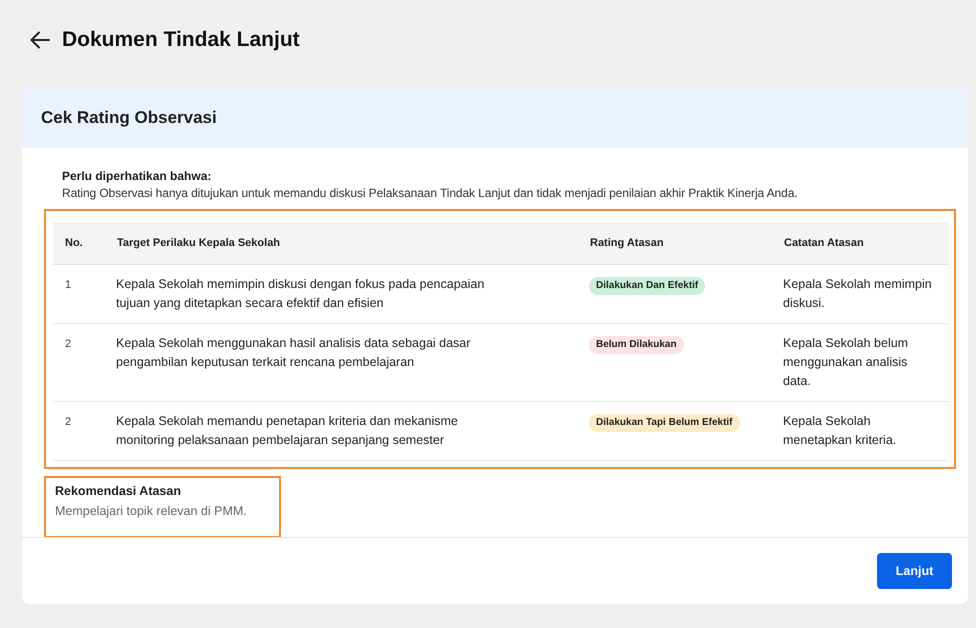  Describe the element at coordinates (664, 423) in the screenshot. I see `rating-badge: Dilakukan Tapi Belum Efektif` at that location.